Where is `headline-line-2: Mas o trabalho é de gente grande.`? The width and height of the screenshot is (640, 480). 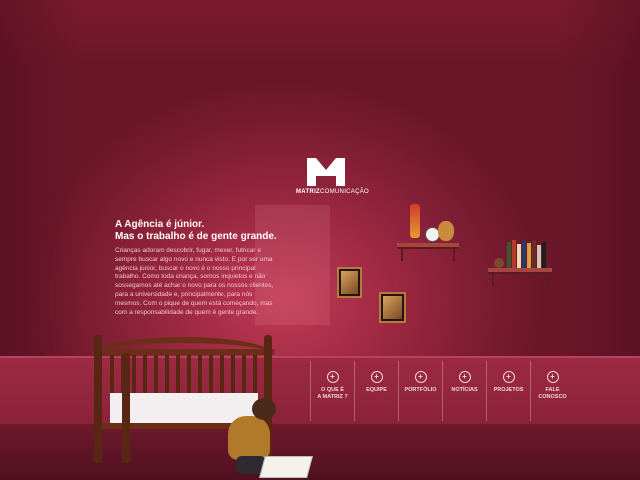 headline-line-2: Mas o trabalho é de gente grande. is located at coordinates (196, 236).